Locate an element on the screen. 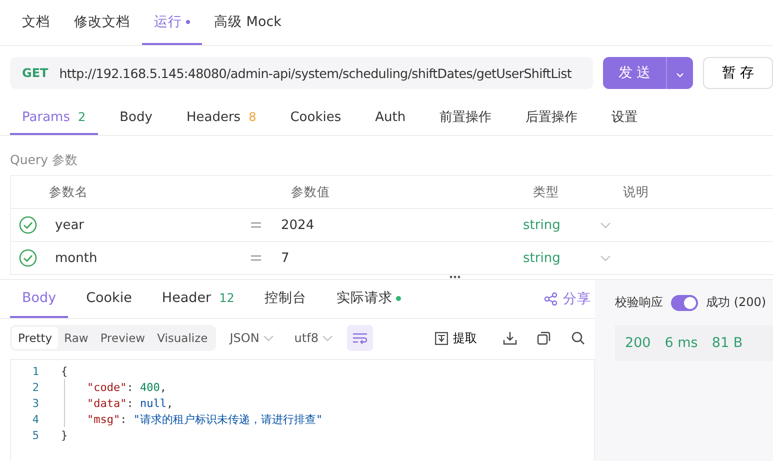 Image resolution: width=773 pixels, height=461 pixels. wrap-lines-icon is located at coordinates (360, 338).